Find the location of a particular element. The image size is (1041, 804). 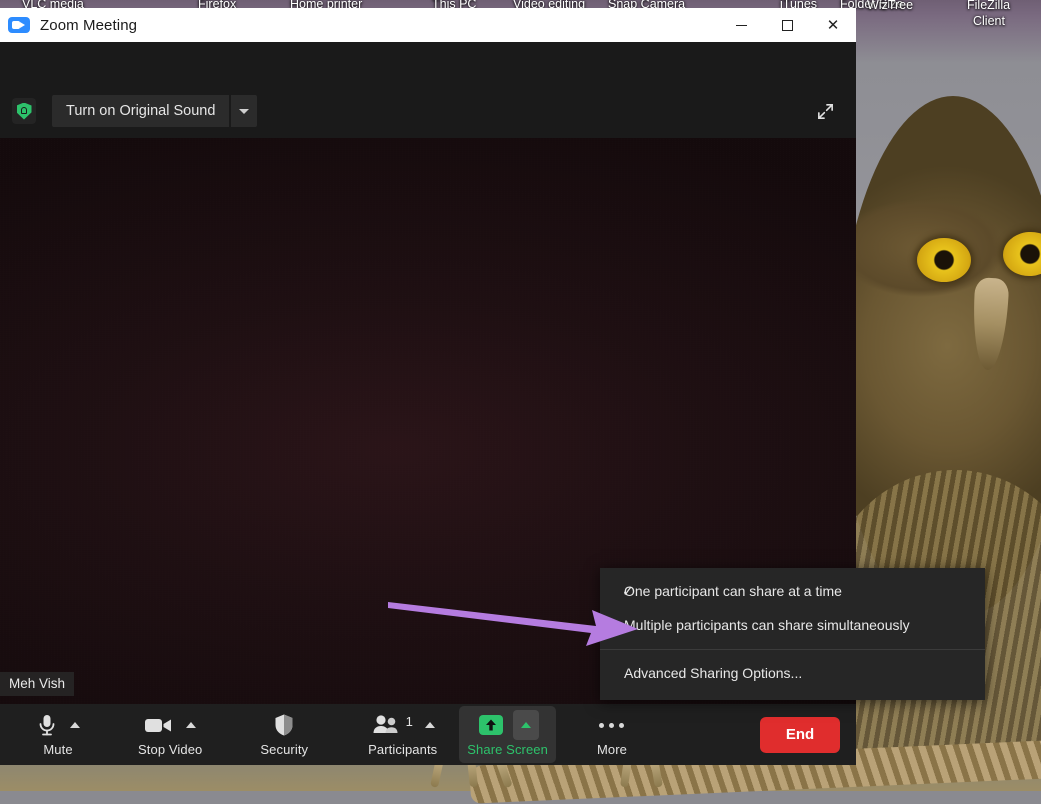

security-button: Security is located at coordinates (284, 734).